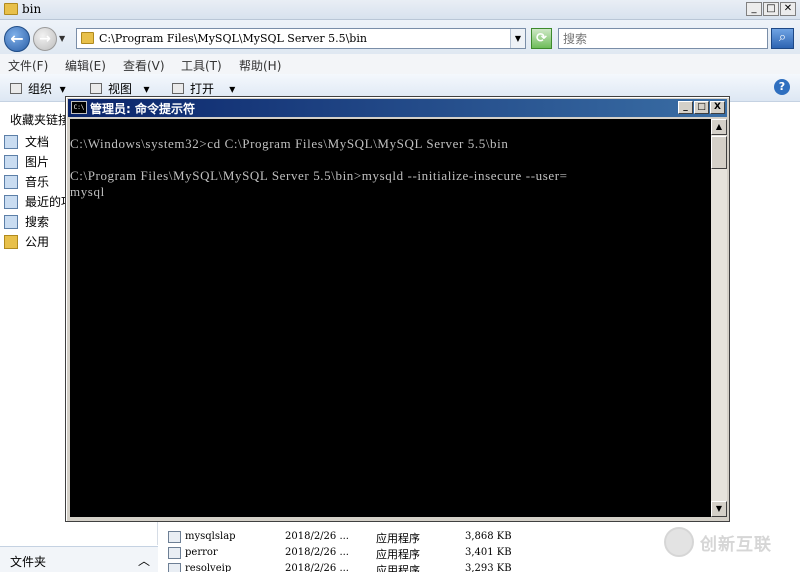 The height and width of the screenshot is (572, 800). What do you see at coordinates (16, 88) in the screenshot?
I see `organize-icon` at bounding box center [16, 88].